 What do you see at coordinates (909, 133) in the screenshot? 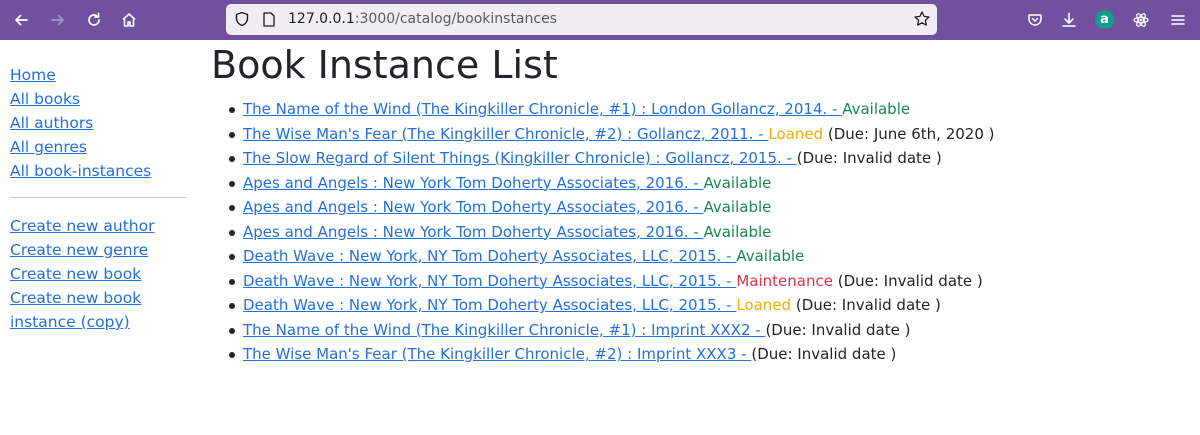
I see `due-date: (Due: June 6th, 2020 )` at bounding box center [909, 133].